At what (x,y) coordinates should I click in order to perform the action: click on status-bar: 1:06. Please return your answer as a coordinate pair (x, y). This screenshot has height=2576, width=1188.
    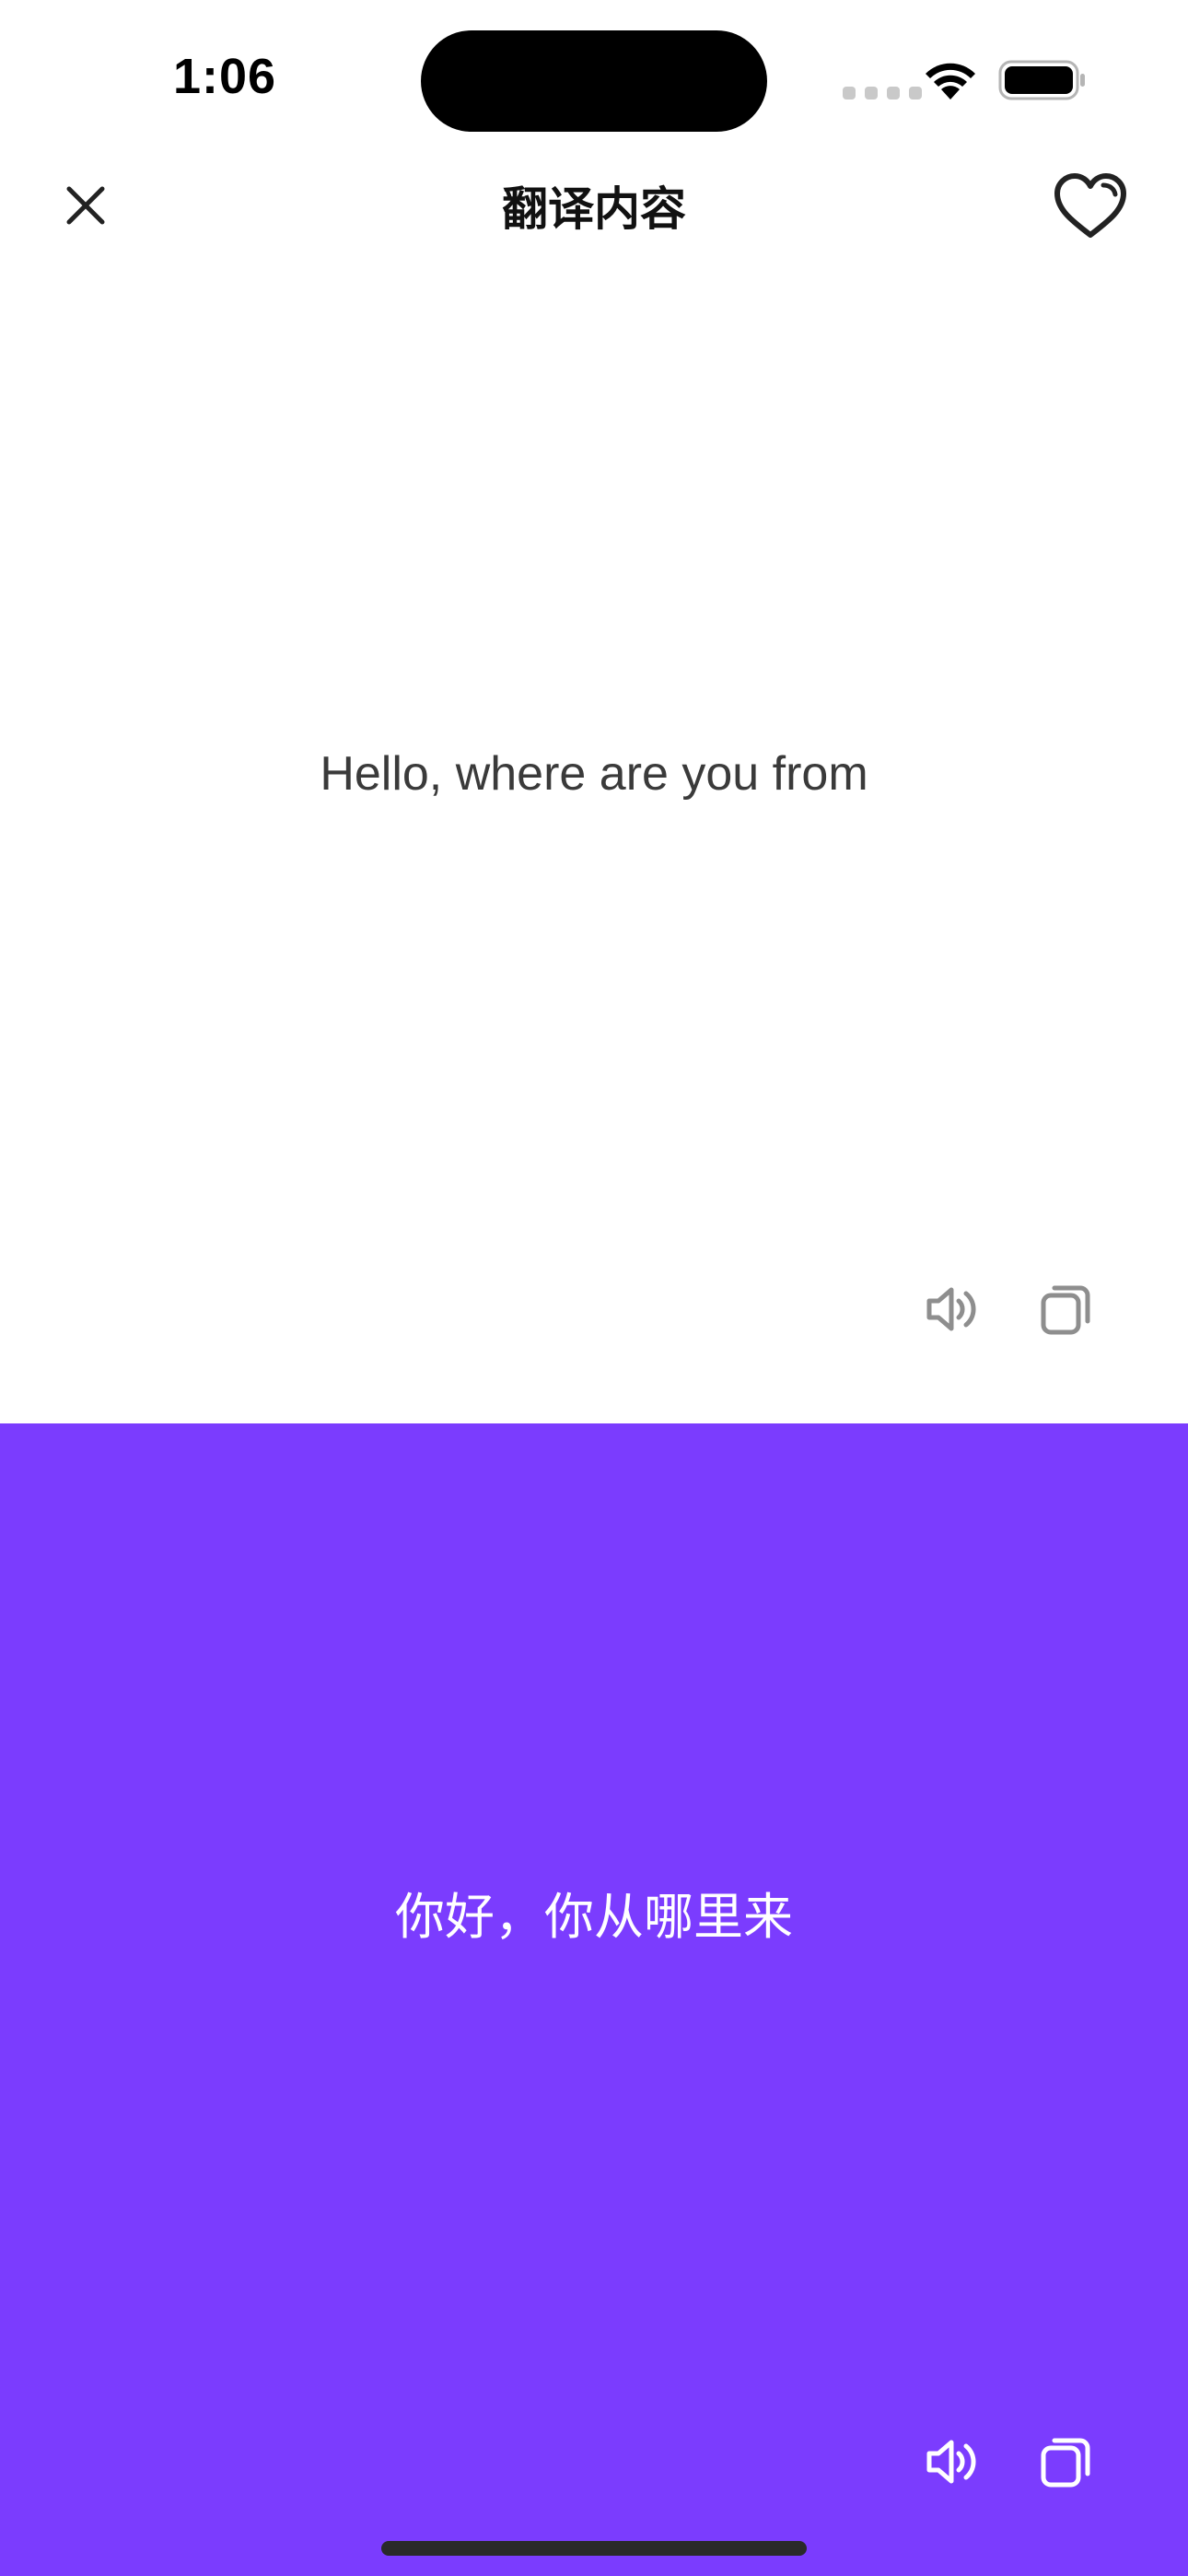
    Looking at the image, I should click on (594, 78).